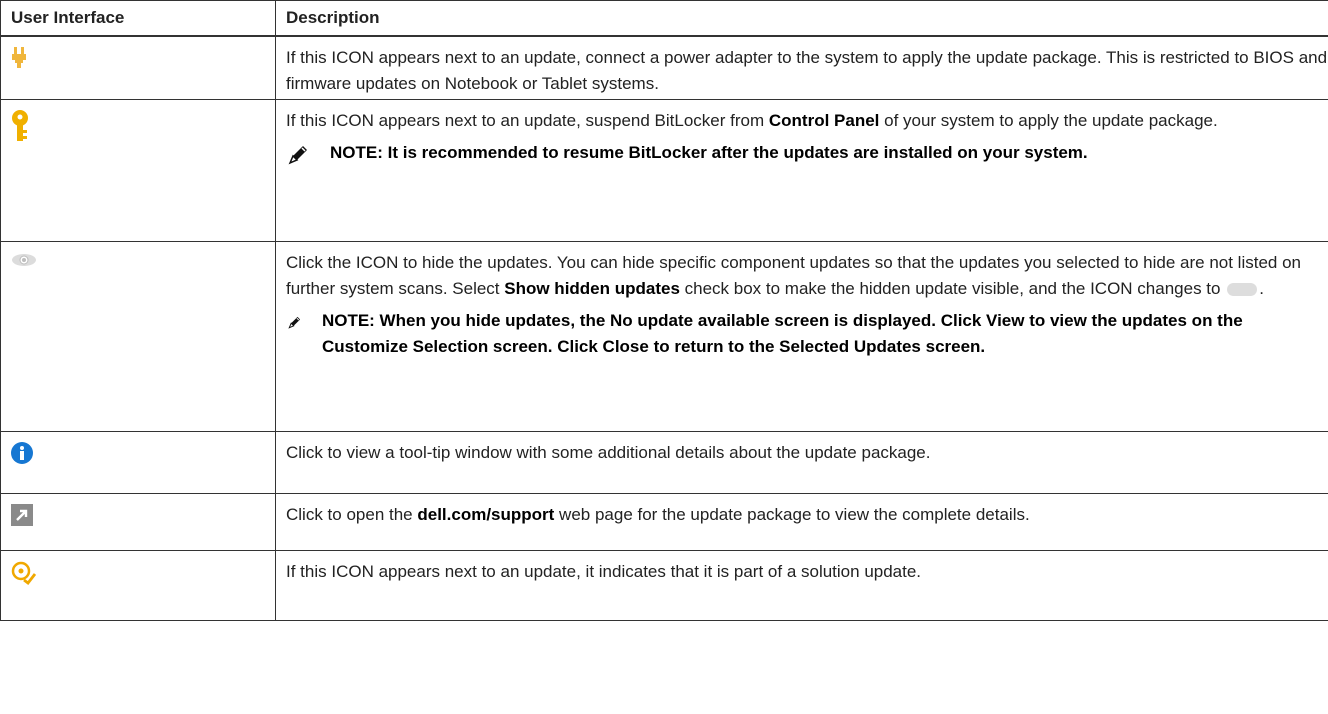 The width and height of the screenshot is (1328, 714). What do you see at coordinates (1242, 289) in the screenshot?
I see `eye-visible-icon` at bounding box center [1242, 289].